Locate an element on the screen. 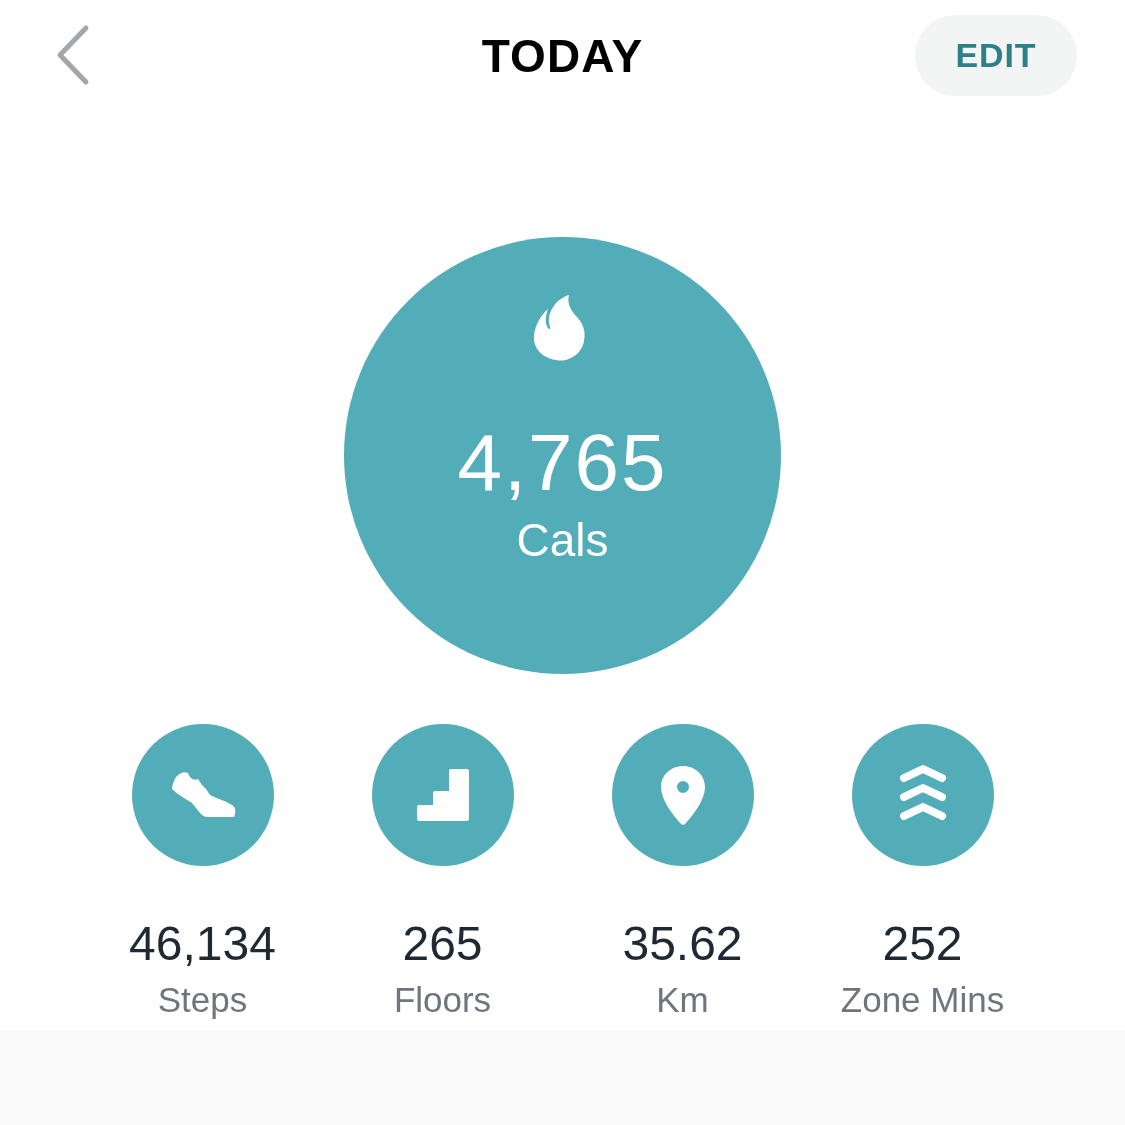 The image size is (1125, 1125). stat-value: 252 is located at coordinates (922, 944).